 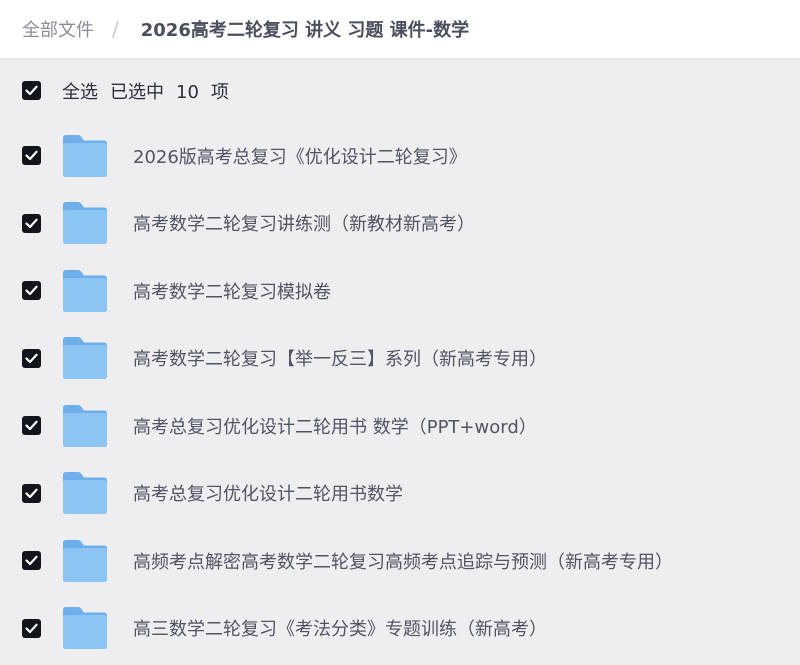 I want to click on item-name: 高考数学二轮复习讲练测（新教材新高考）, so click(x=304, y=223).